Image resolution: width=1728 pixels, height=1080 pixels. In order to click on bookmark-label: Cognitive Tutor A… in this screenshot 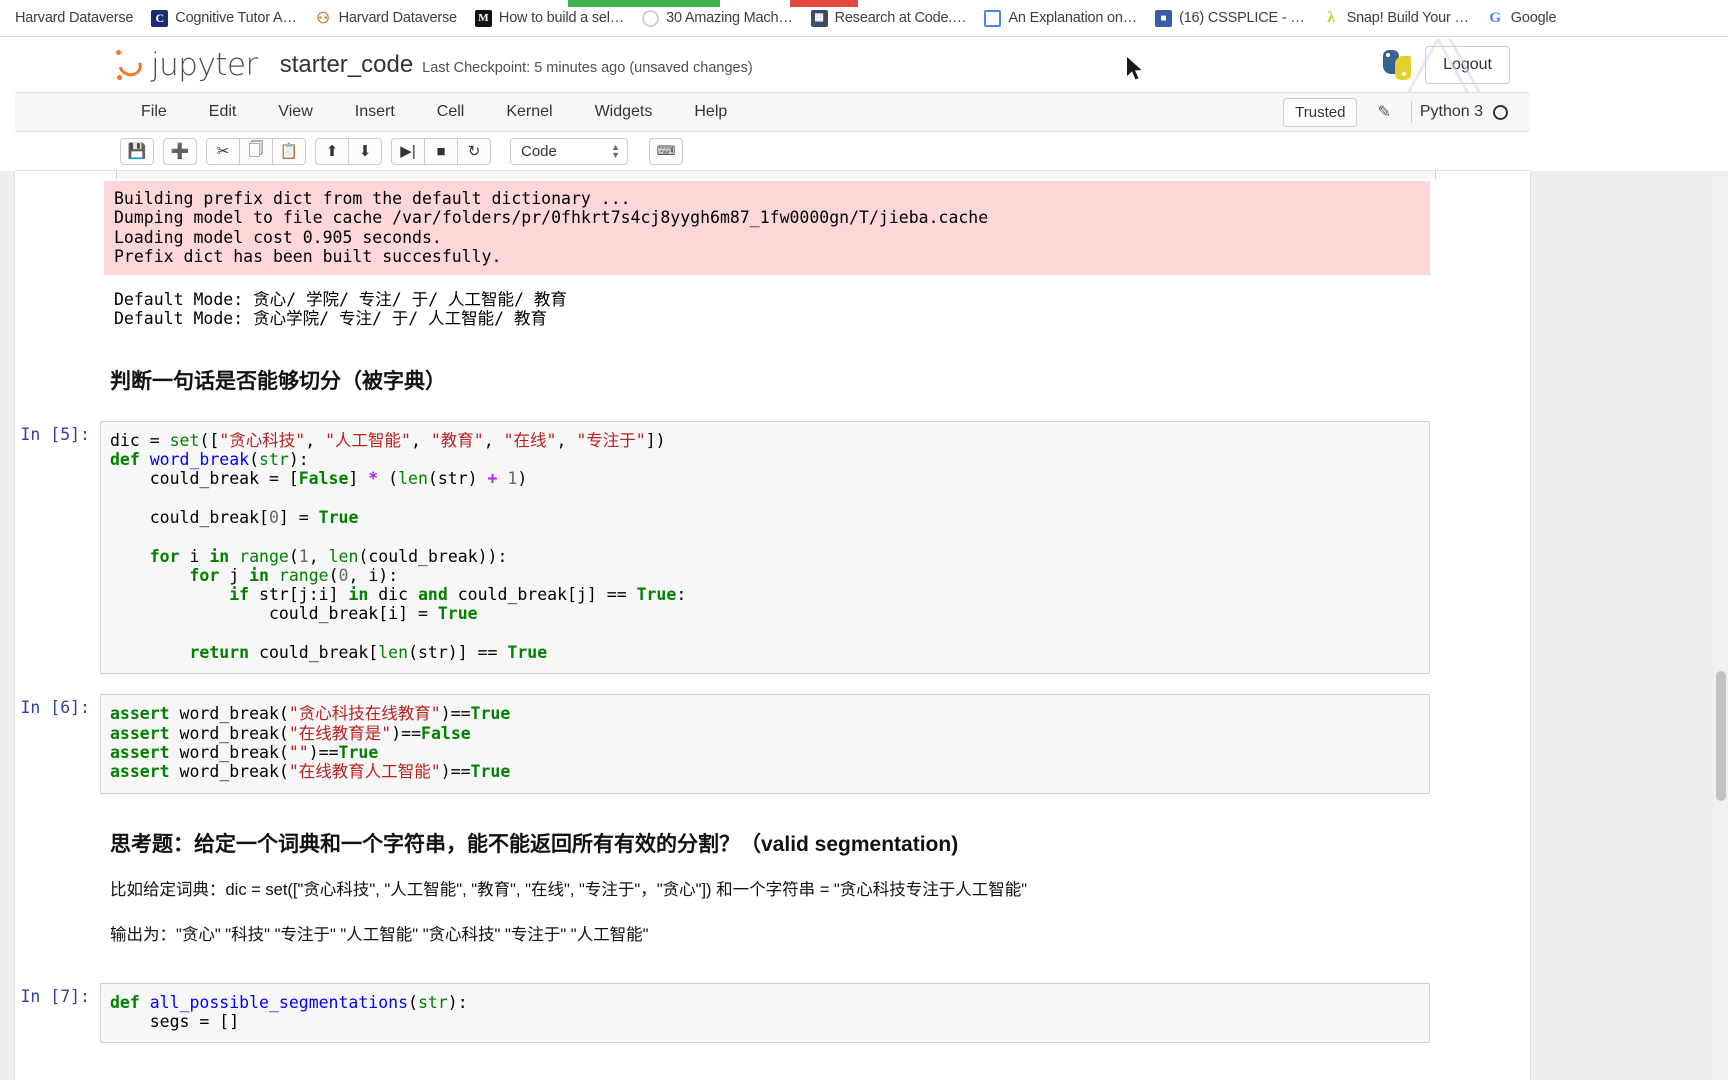, I will do `click(236, 18)`.